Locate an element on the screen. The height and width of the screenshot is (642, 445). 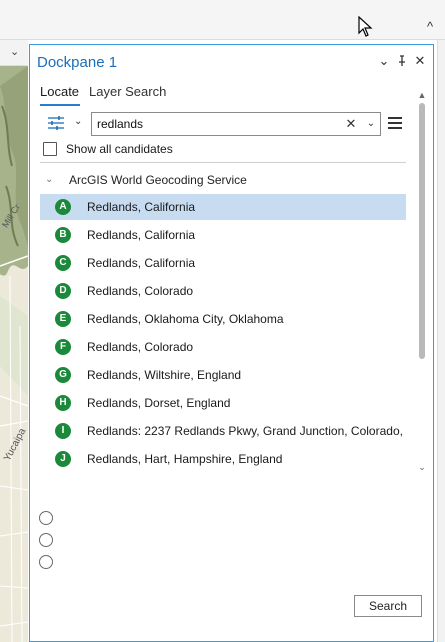
result-row: D Redlands, Colorado is located at coordinates (223, 291).